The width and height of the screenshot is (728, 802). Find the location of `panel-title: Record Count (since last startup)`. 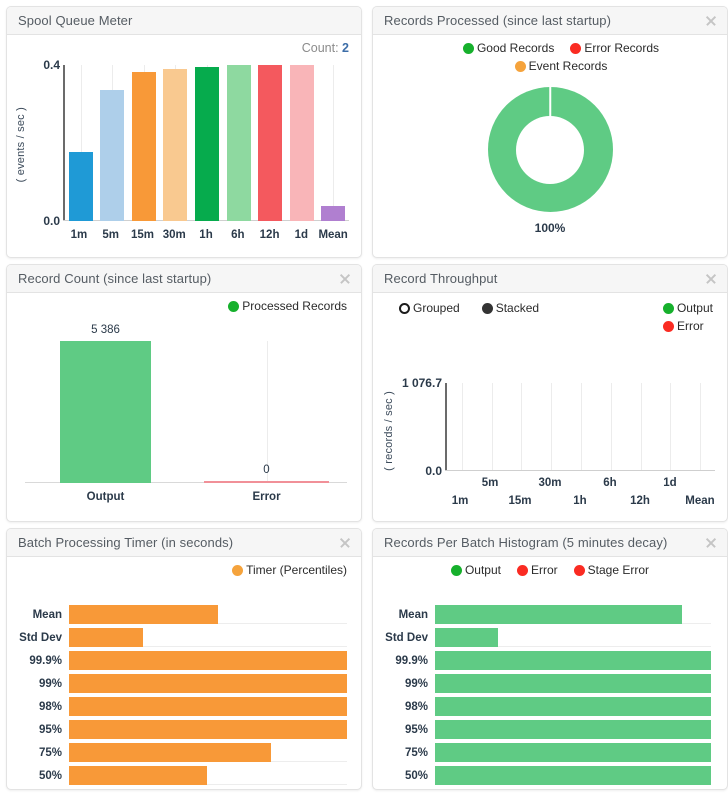

panel-title: Record Count (since last startup) is located at coordinates (115, 278).